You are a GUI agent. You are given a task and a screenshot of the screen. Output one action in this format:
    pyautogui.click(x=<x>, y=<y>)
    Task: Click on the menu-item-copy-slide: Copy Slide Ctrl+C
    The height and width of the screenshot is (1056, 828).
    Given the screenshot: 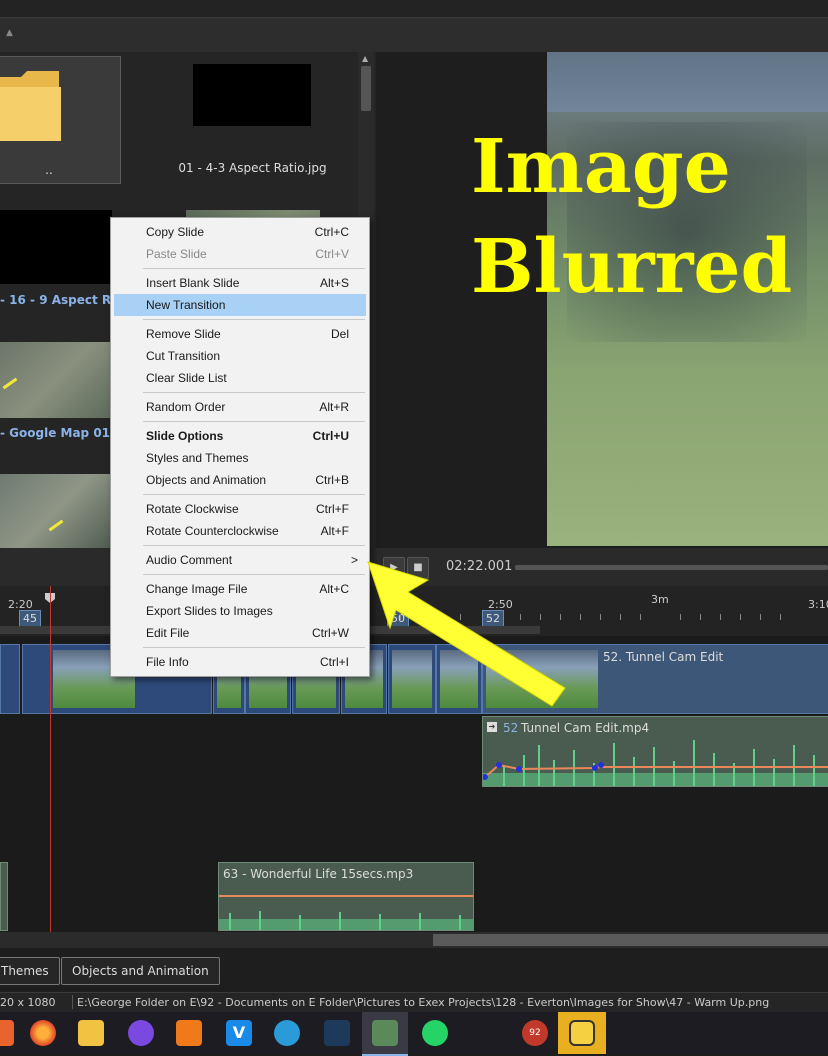 What is the action you would take?
    pyautogui.click(x=240, y=232)
    